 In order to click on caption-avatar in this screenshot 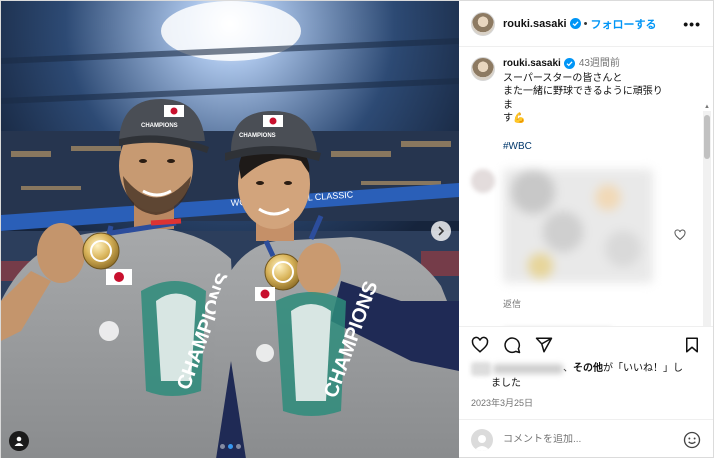, I will do `click(483, 69)`.